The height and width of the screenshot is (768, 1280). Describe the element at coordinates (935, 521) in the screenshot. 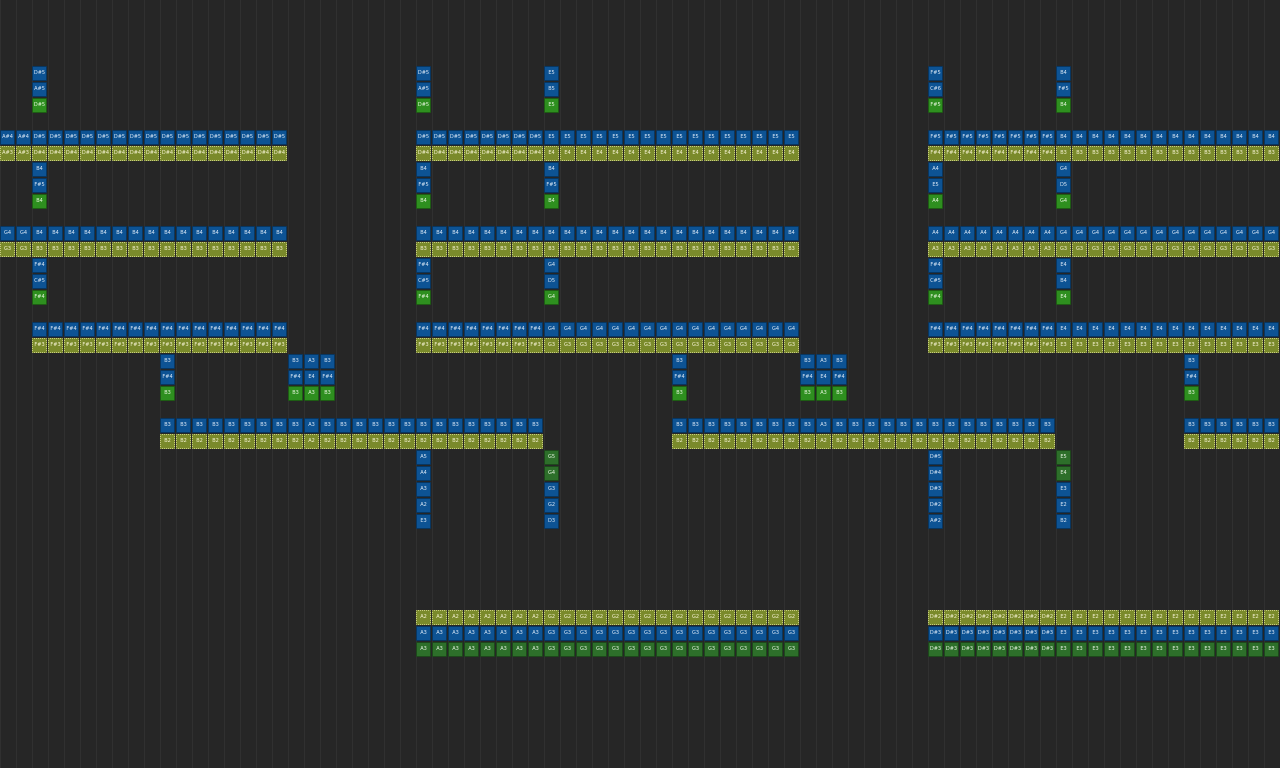

I see `note-block: A#2` at that location.